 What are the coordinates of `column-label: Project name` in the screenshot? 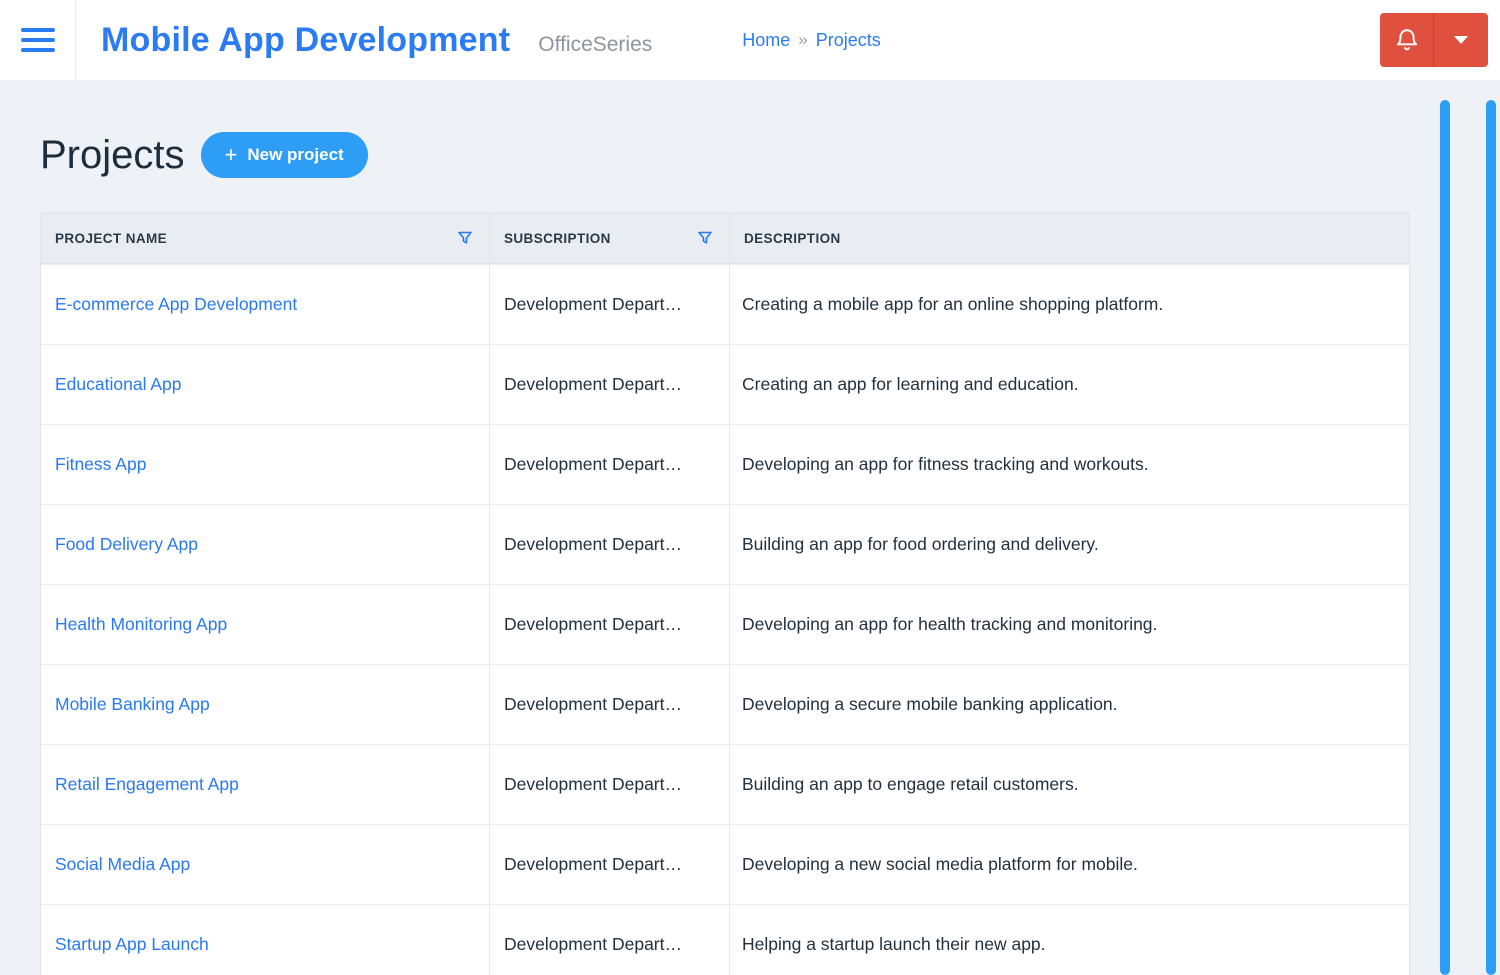 It's located at (111, 238).